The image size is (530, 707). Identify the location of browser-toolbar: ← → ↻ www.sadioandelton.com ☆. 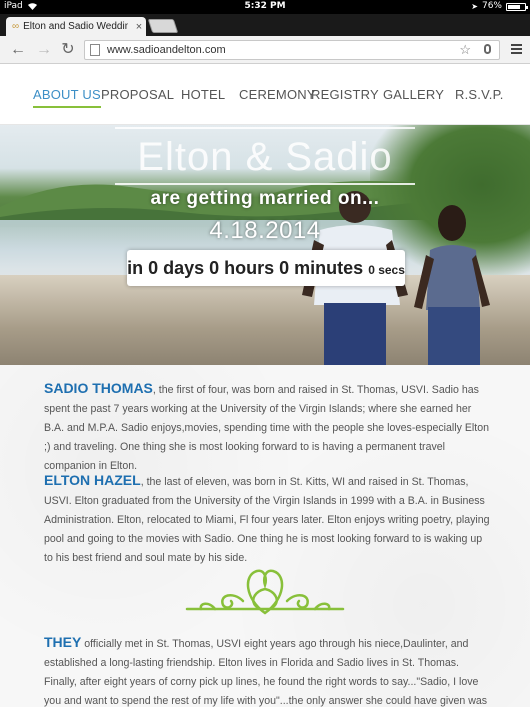
(265, 50).